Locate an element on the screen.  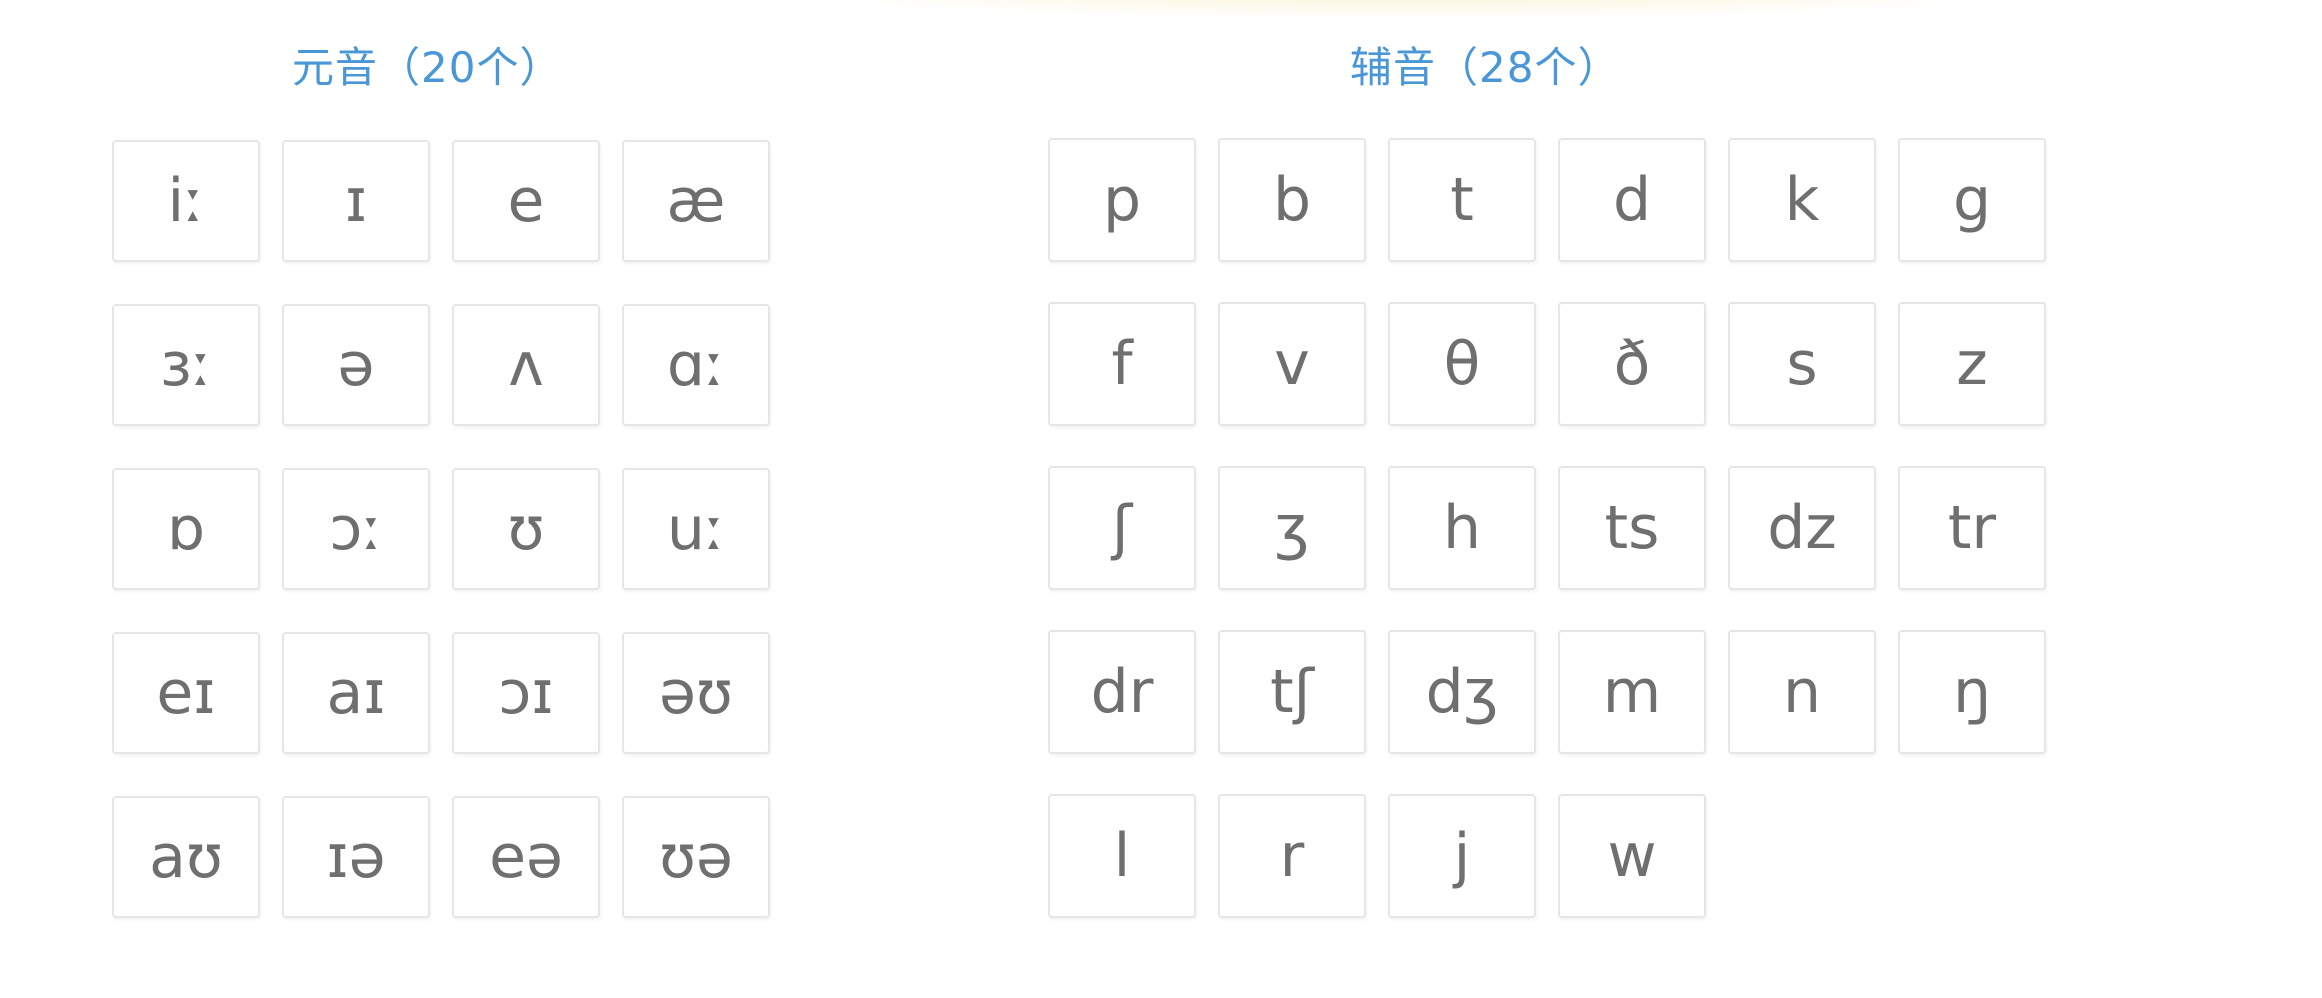
consonant-key: ŋ is located at coordinates (1972, 692).